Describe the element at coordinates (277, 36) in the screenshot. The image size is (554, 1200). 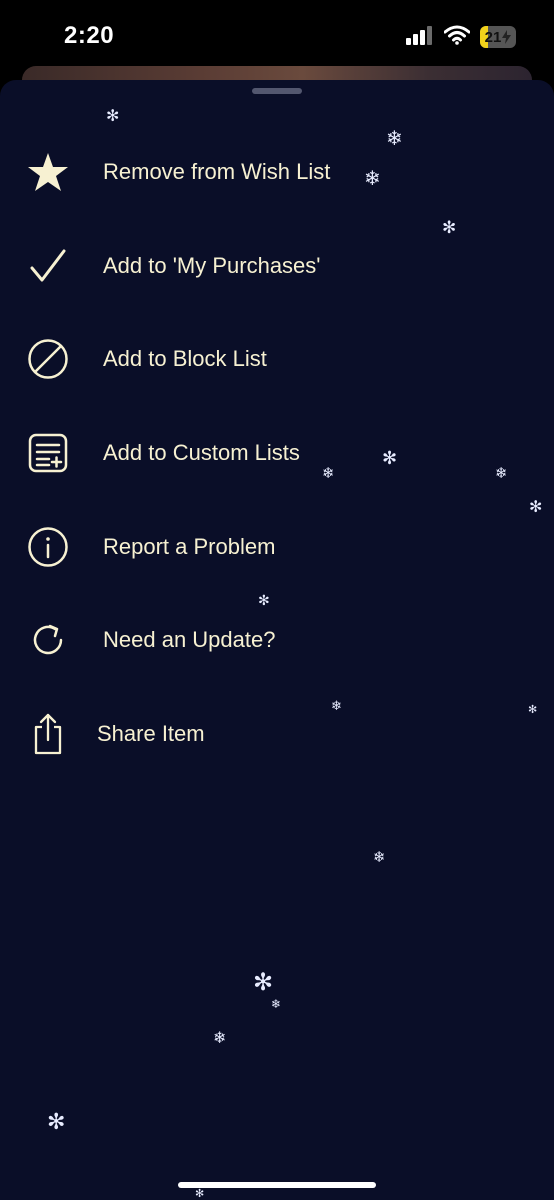
I see `status-bar: 2:20 21` at that location.